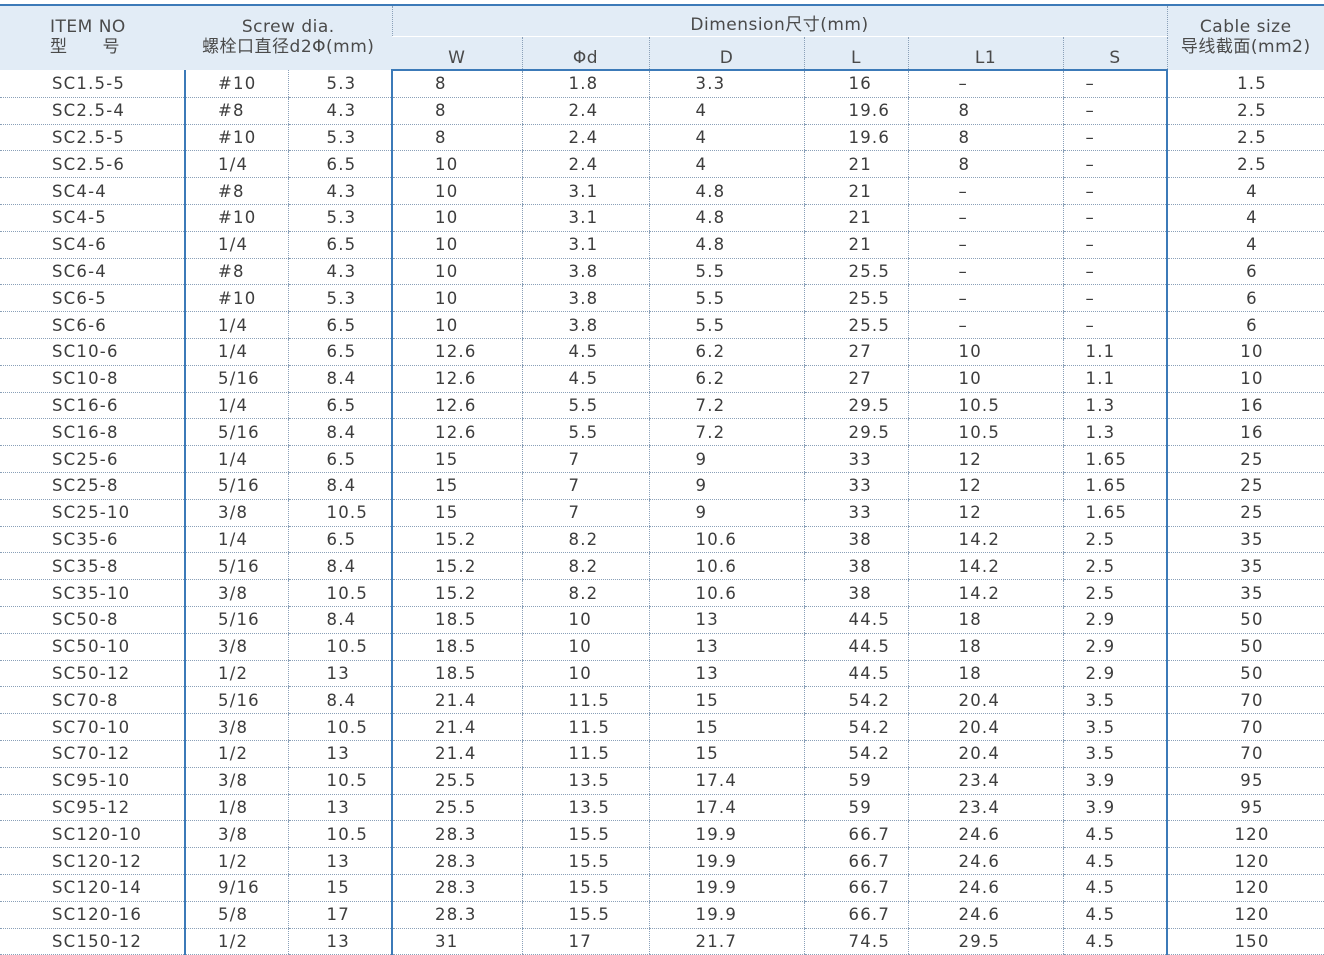  Describe the element at coordinates (288, 48) in the screenshot. I see `screw-dia-header-cn: 螺栓口直径d2Φ(mm)` at that location.